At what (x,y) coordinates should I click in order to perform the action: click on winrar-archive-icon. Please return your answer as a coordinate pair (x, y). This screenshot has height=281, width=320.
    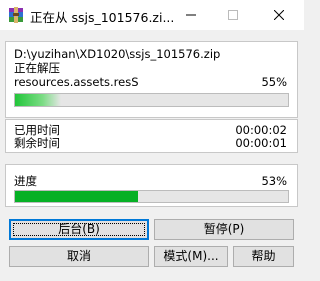
    Looking at the image, I should click on (16, 15).